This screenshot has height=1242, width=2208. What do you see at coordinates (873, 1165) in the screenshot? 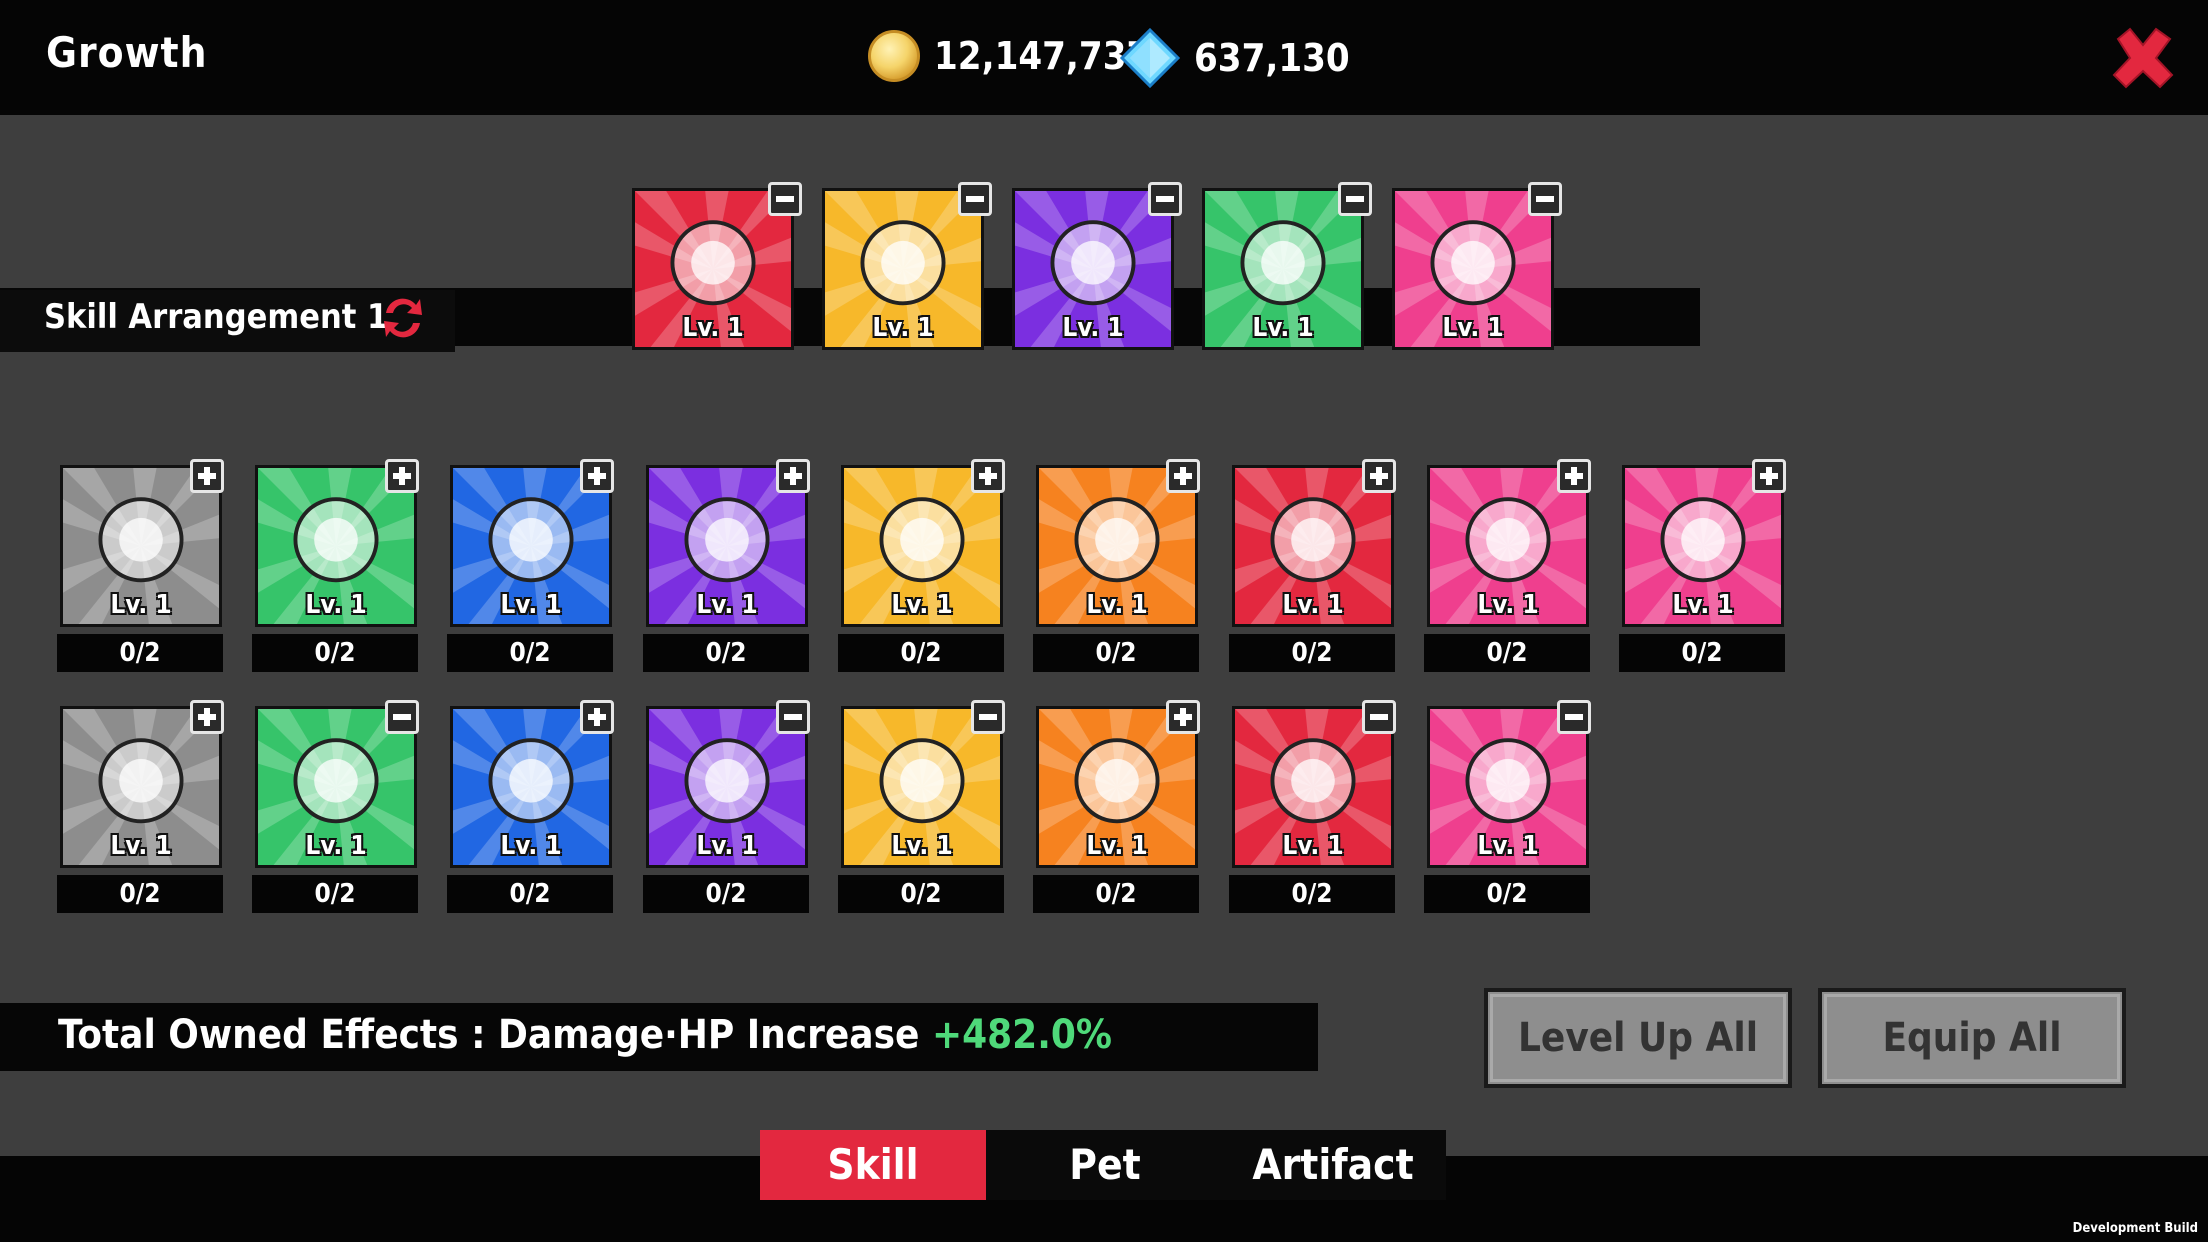
I see `tab-skill: Skill` at bounding box center [873, 1165].